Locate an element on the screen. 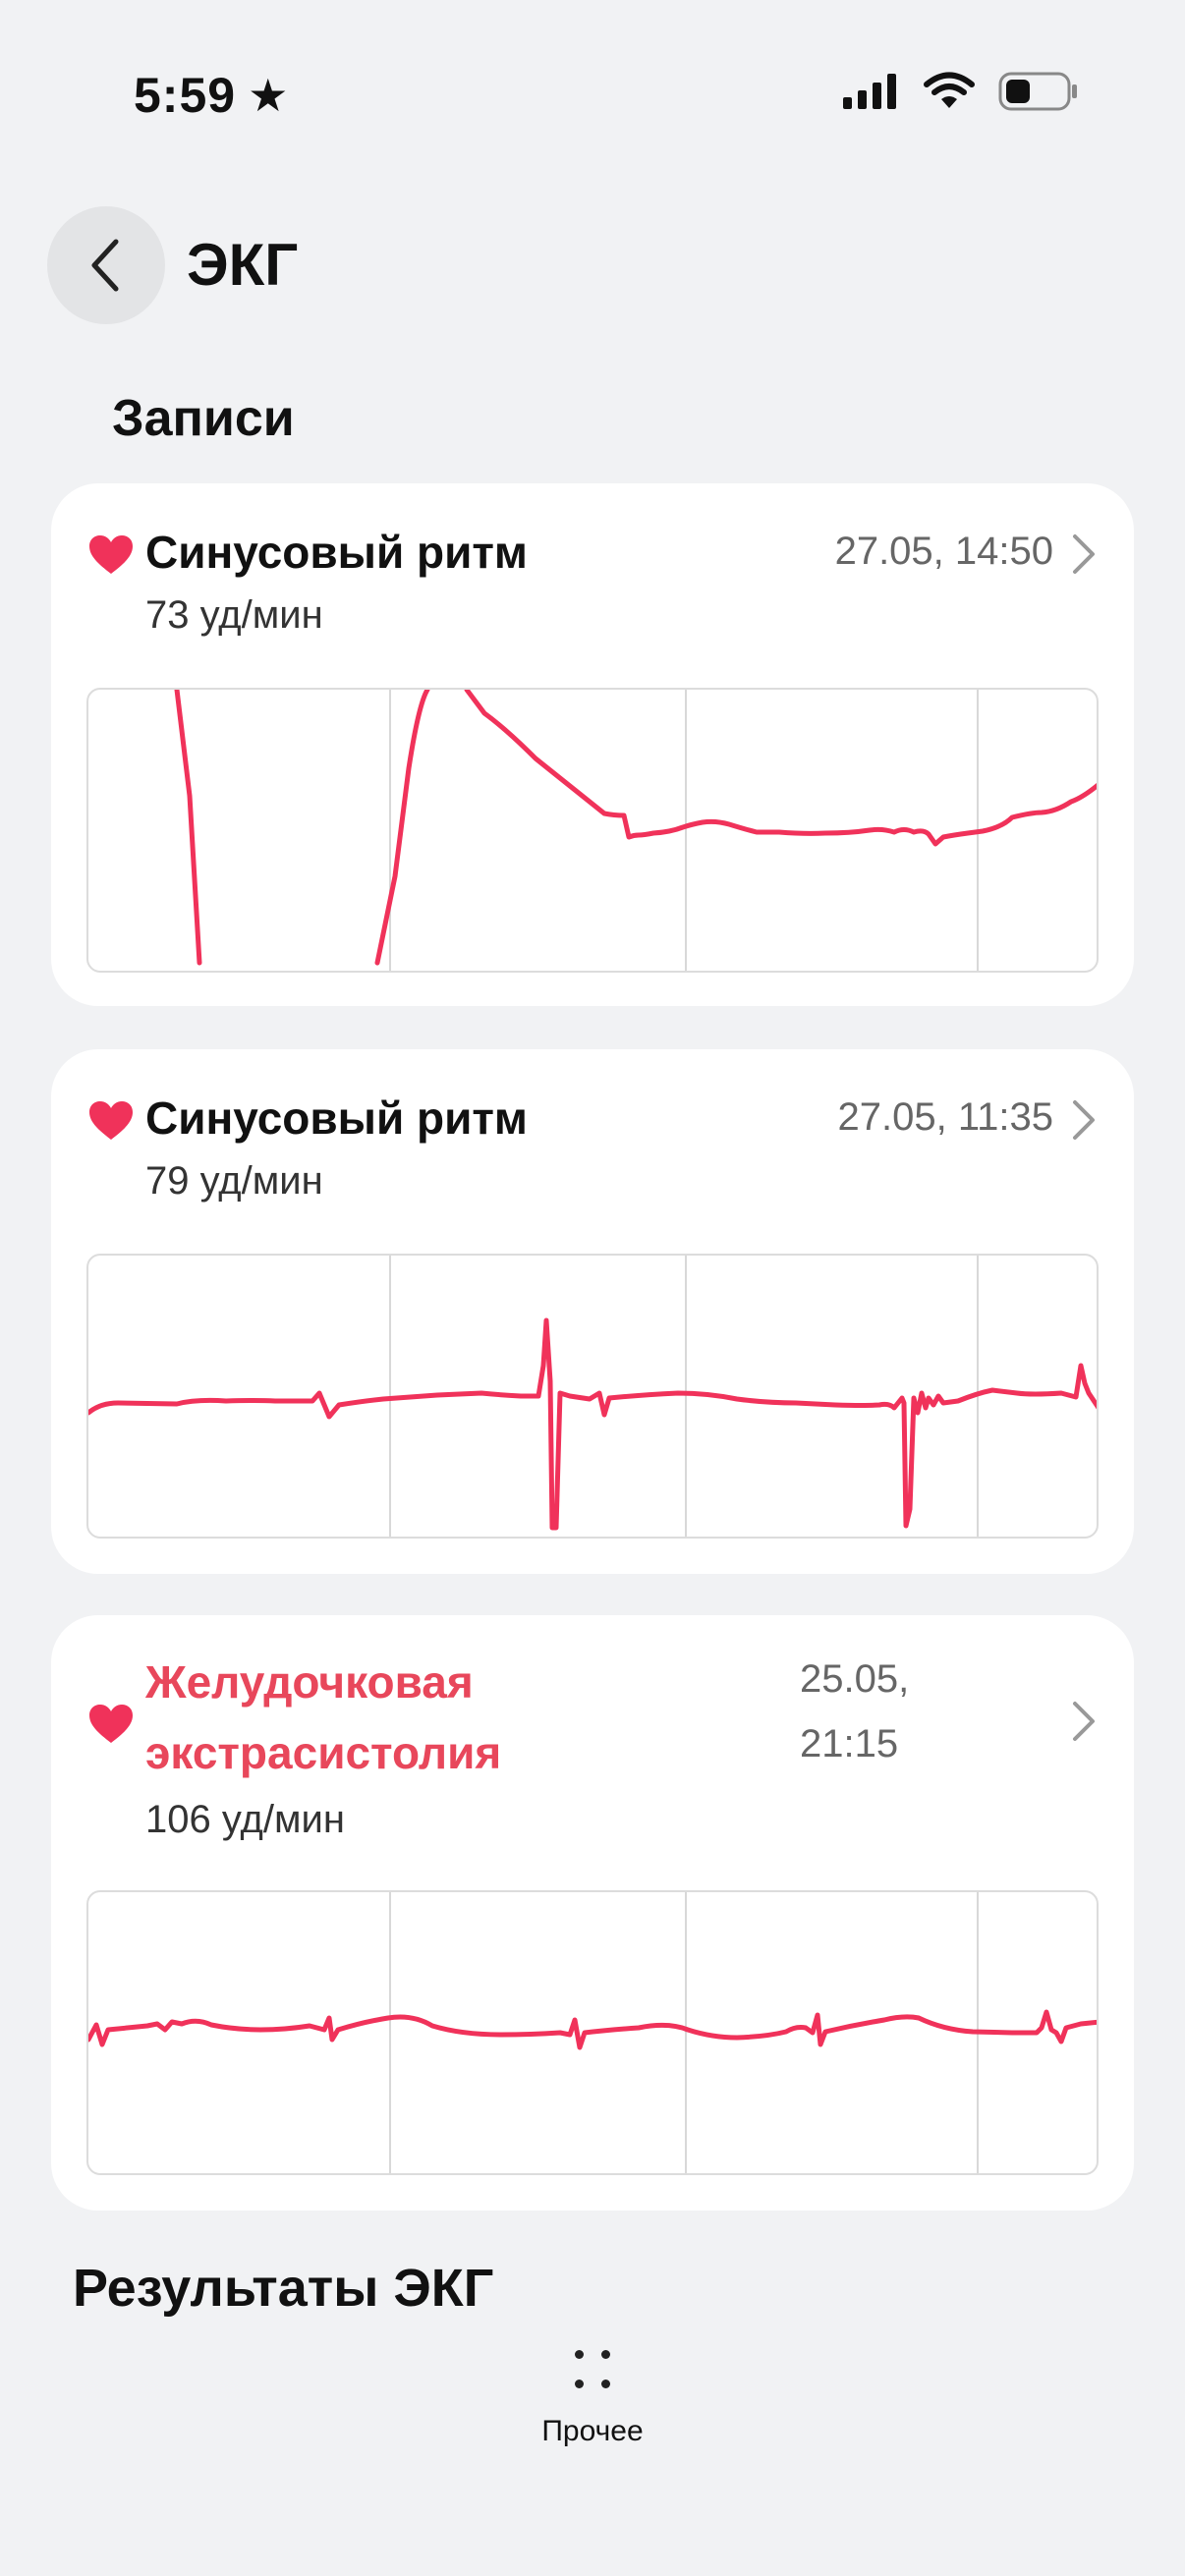 The width and height of the screenshot is (1185, 2576). records-section-title: Записи is located at coordinates (204, 418).